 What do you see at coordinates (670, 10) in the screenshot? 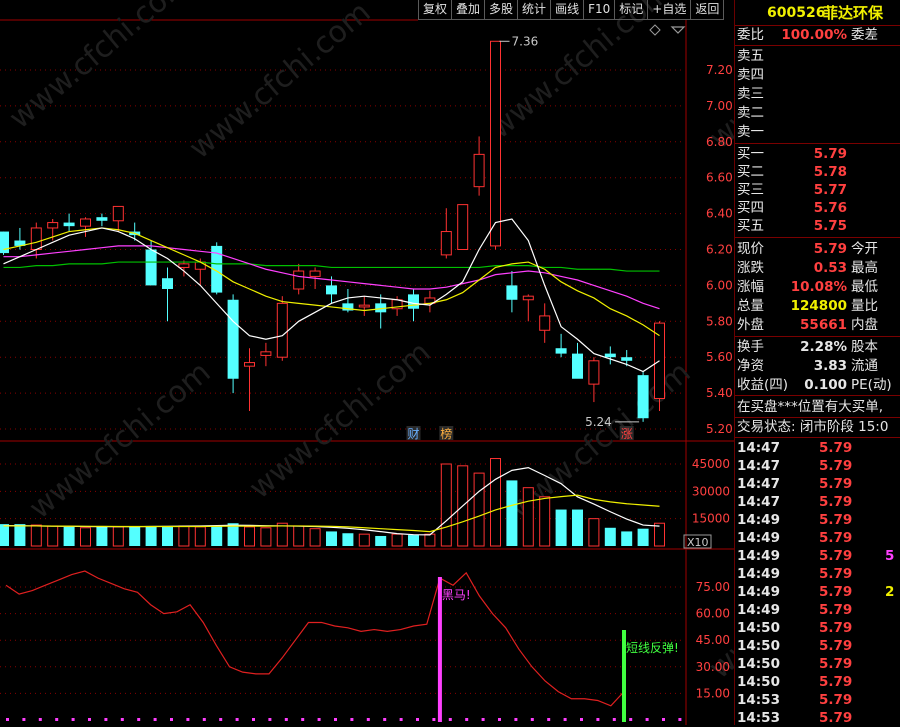
I see `toolbar-button-7: +自选` at bounding box center [670, 10].